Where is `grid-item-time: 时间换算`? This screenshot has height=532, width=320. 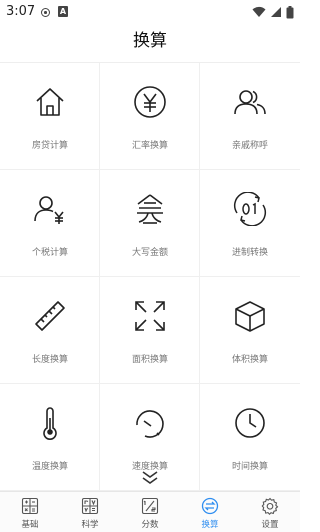 grid-item-time: 时间换算 is located at coordinates (250, 437).